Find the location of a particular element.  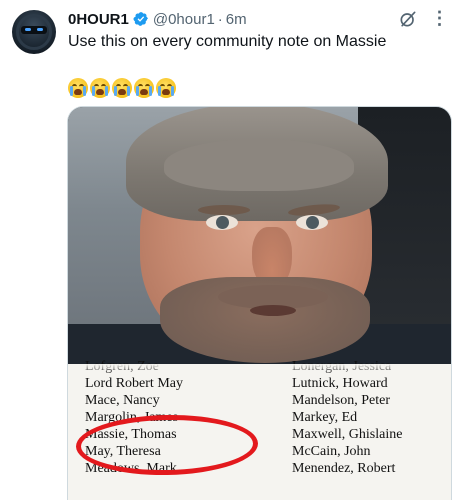

verified-badge-icon is located at coordinates (140, 19).